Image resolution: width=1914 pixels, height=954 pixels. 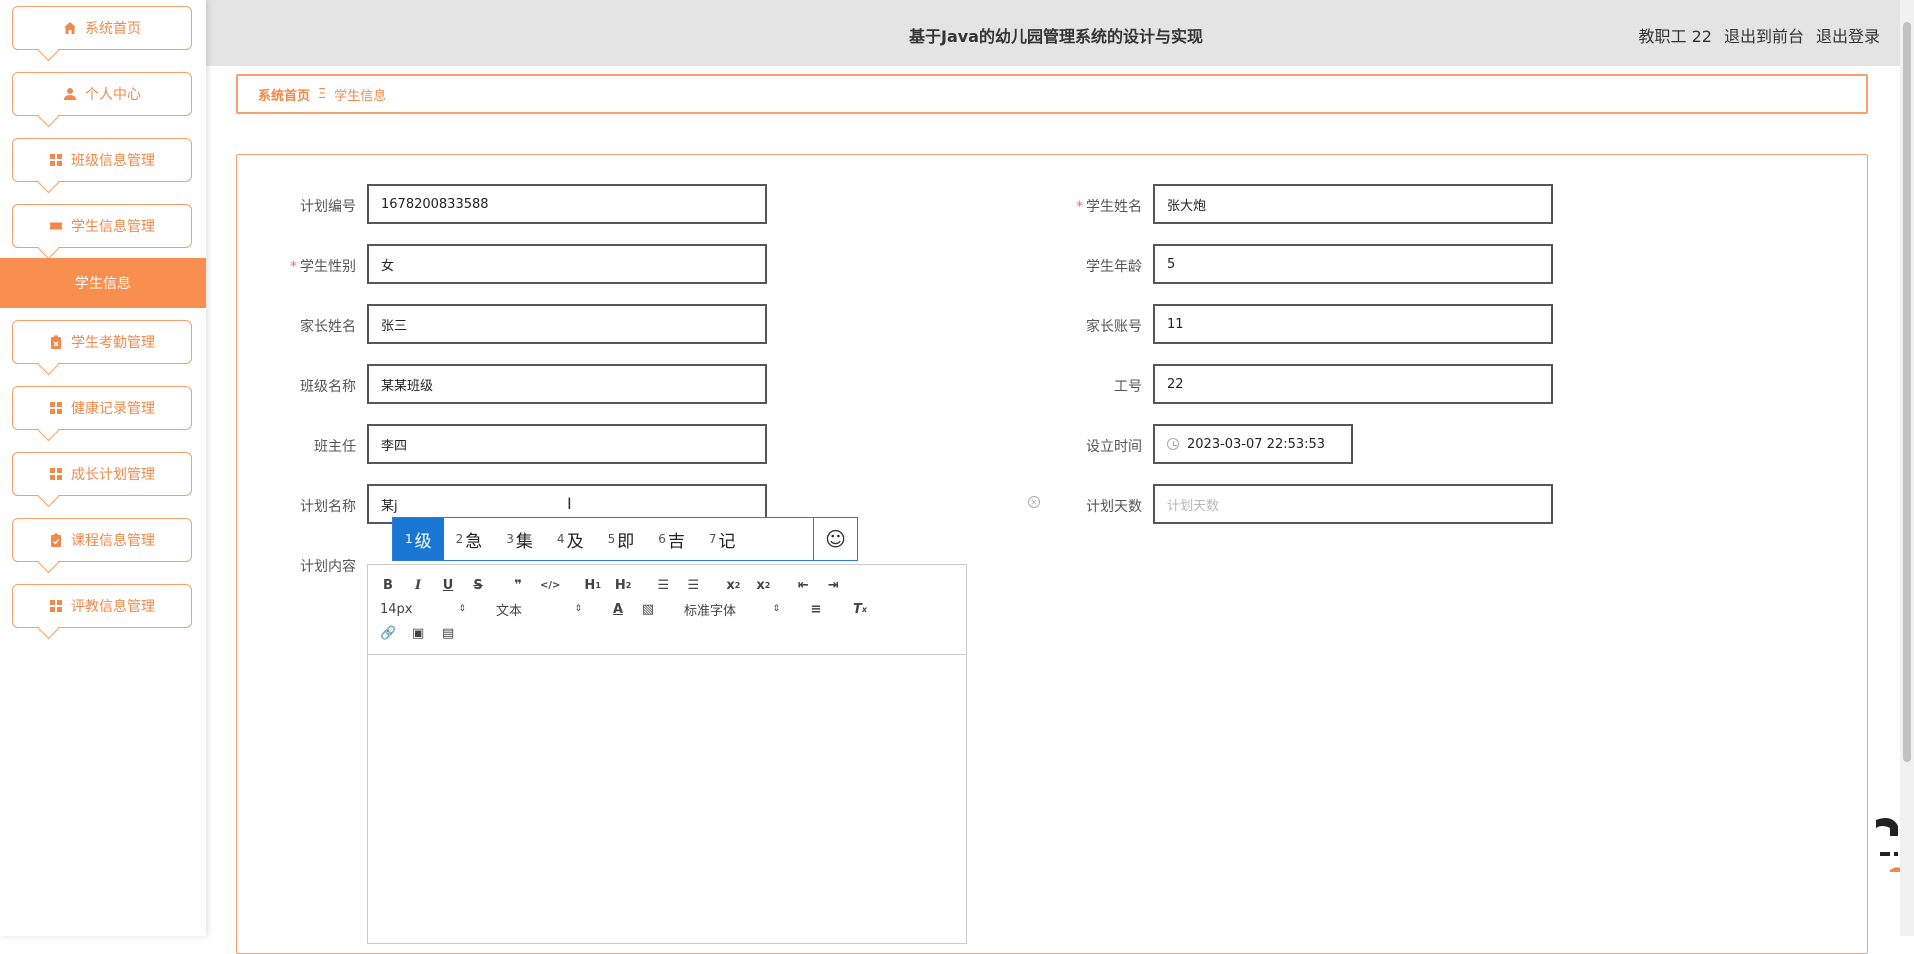 What do you see at coordinates (113, 475) in the screenshot?
I see `sidebar-item-label: 成长计划管理` at bounding box center [113, 475].